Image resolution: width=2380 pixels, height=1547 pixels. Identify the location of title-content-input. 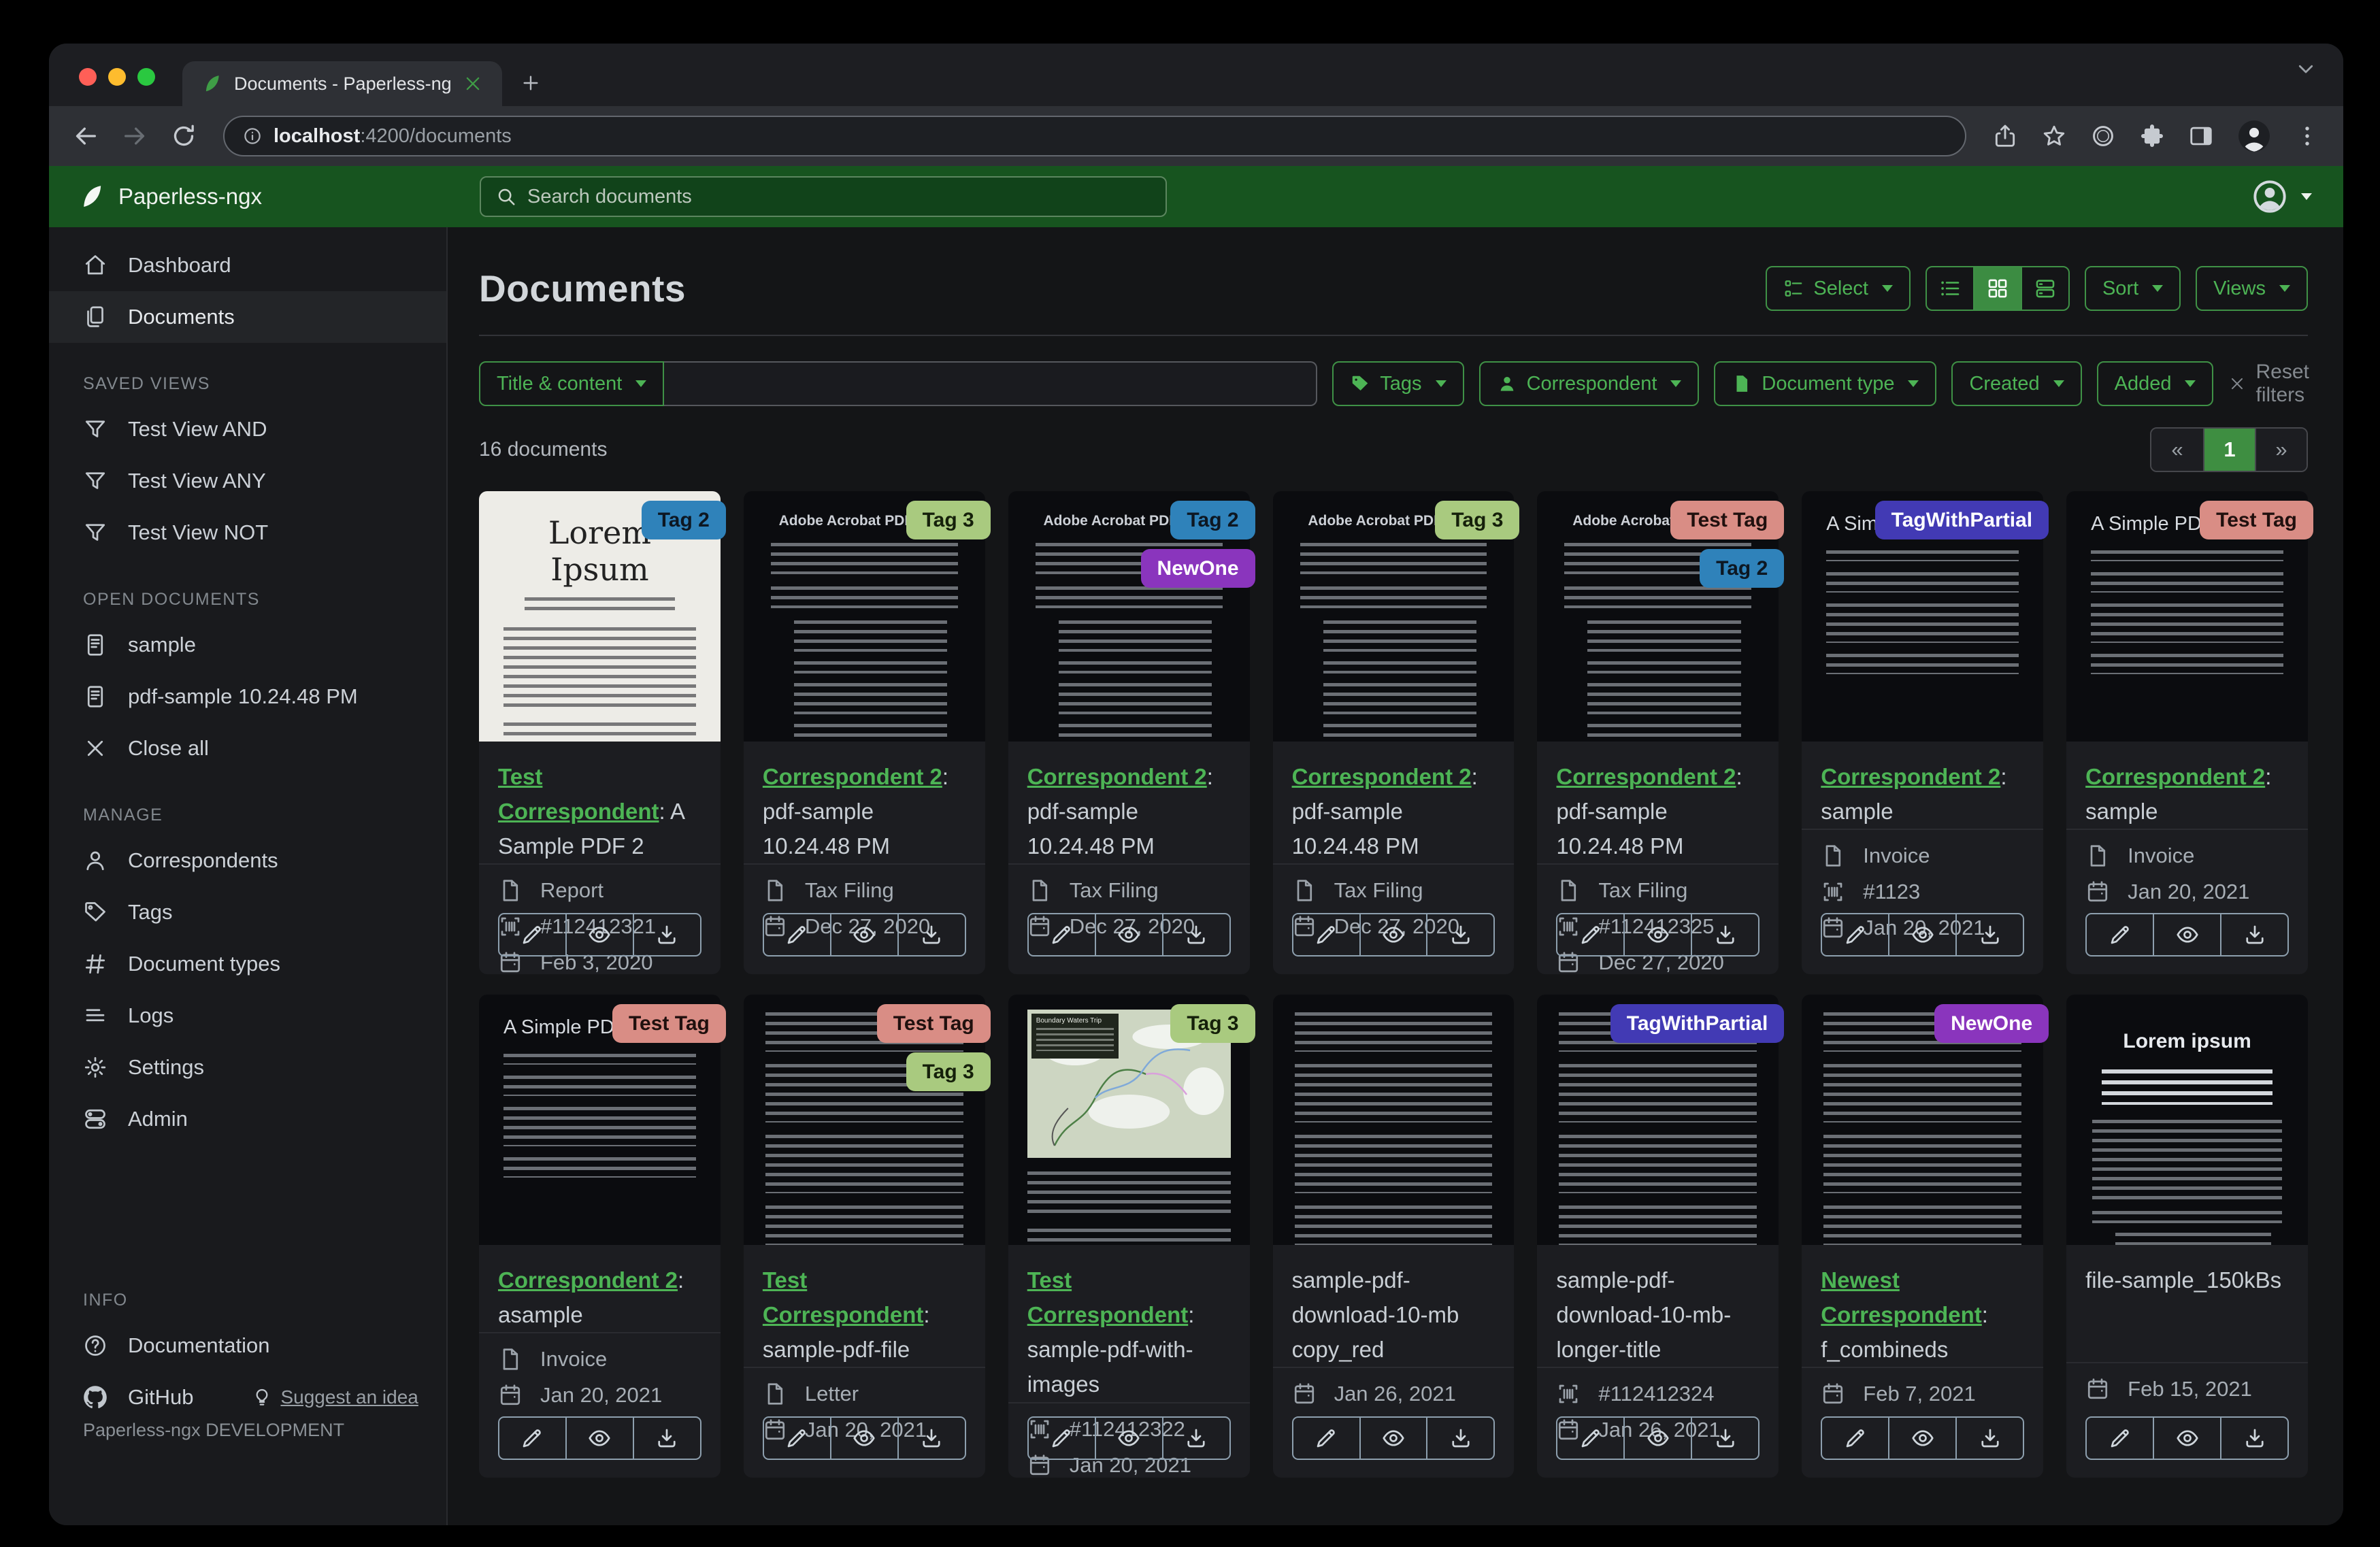
(991, 384).